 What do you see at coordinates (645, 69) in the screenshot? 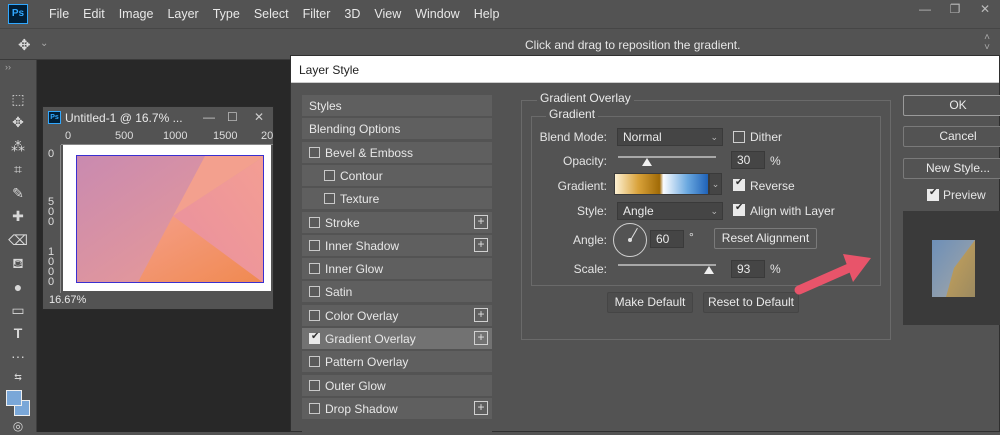
I see `dialog-titlebar: Layer Style` at bounding box center [645, 69].